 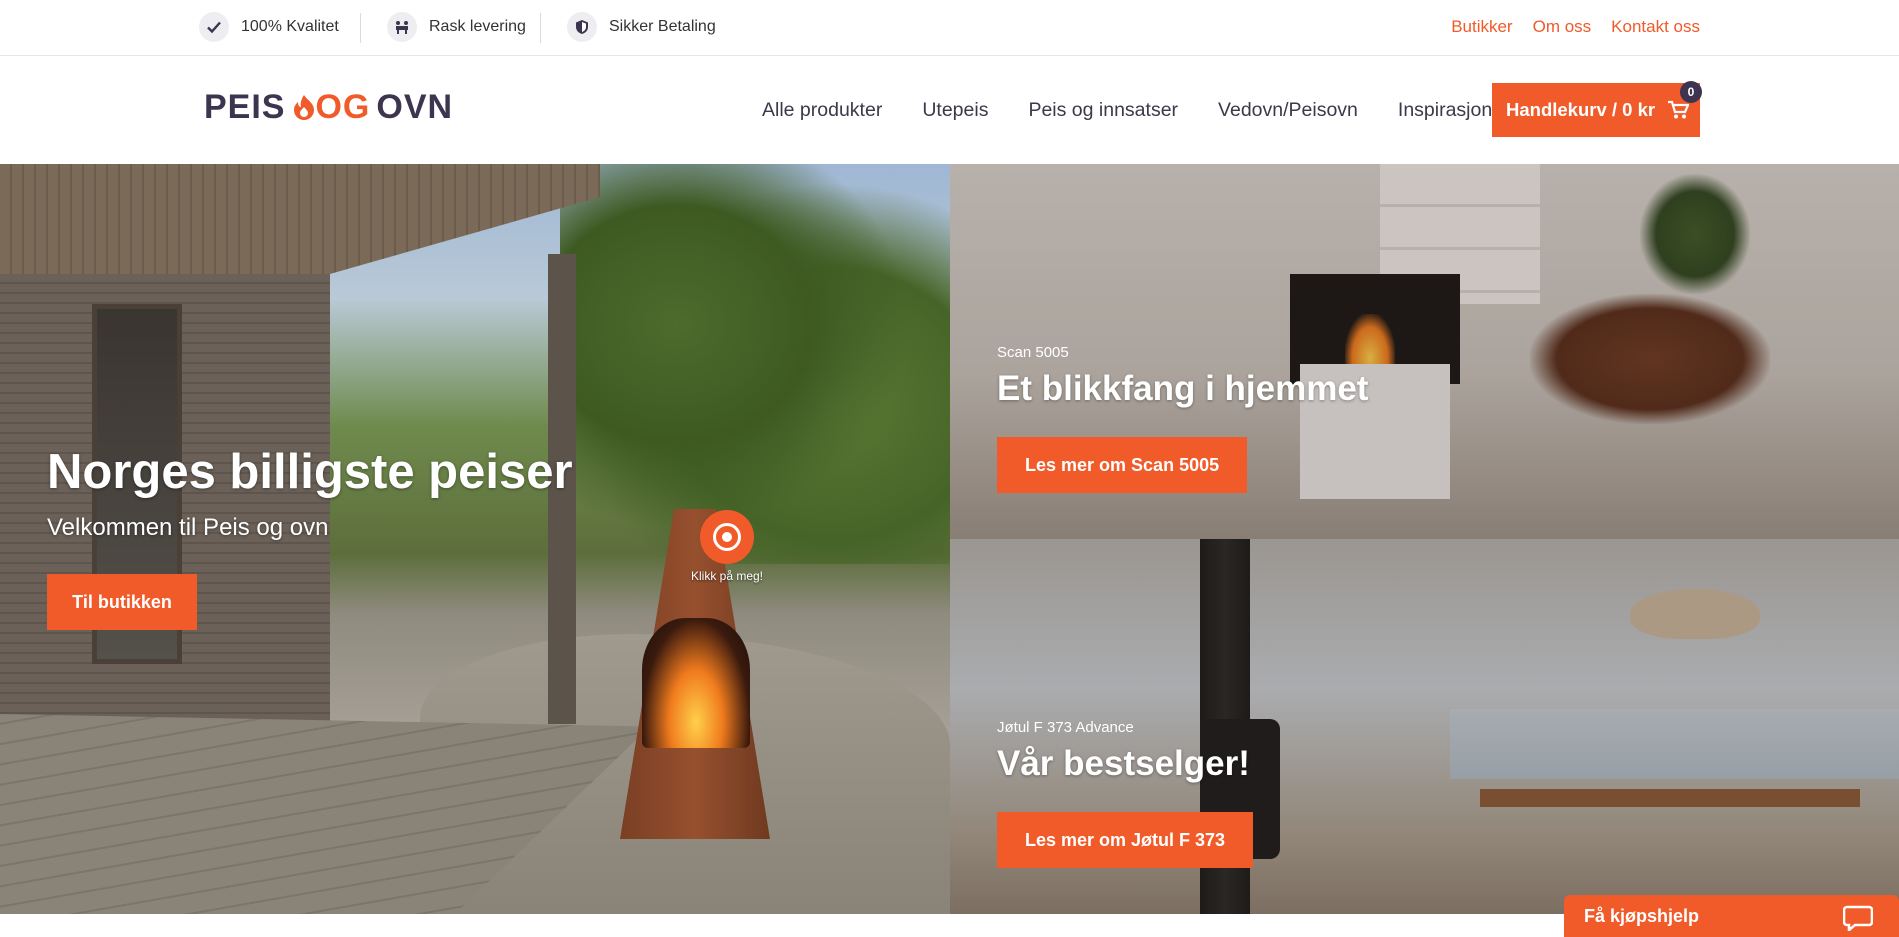 I want to click on usp-quality: 100% Kvalitet, so click(x=269, y=27).